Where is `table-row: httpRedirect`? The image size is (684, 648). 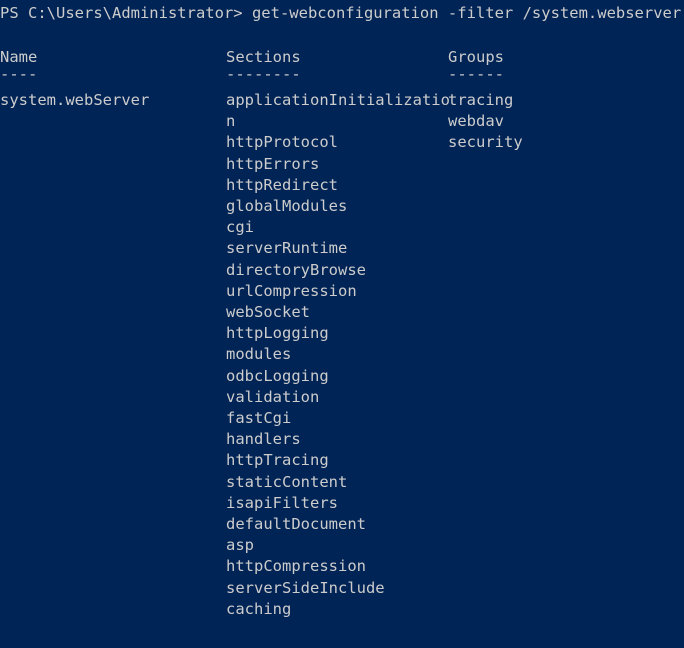 table-row: httpRedirect is located at coordinates (342, 185).